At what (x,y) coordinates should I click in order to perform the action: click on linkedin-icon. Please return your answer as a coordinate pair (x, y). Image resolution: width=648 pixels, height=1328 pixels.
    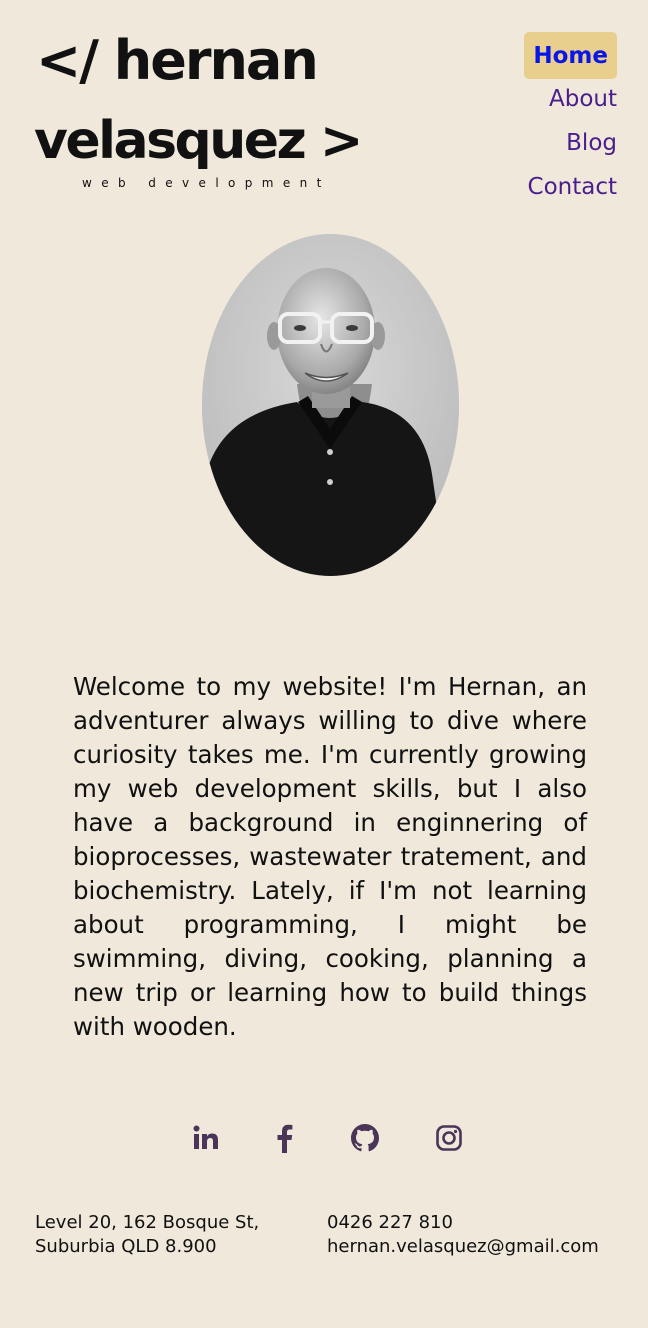
    Looking at the image, I should click on (206, 1138).